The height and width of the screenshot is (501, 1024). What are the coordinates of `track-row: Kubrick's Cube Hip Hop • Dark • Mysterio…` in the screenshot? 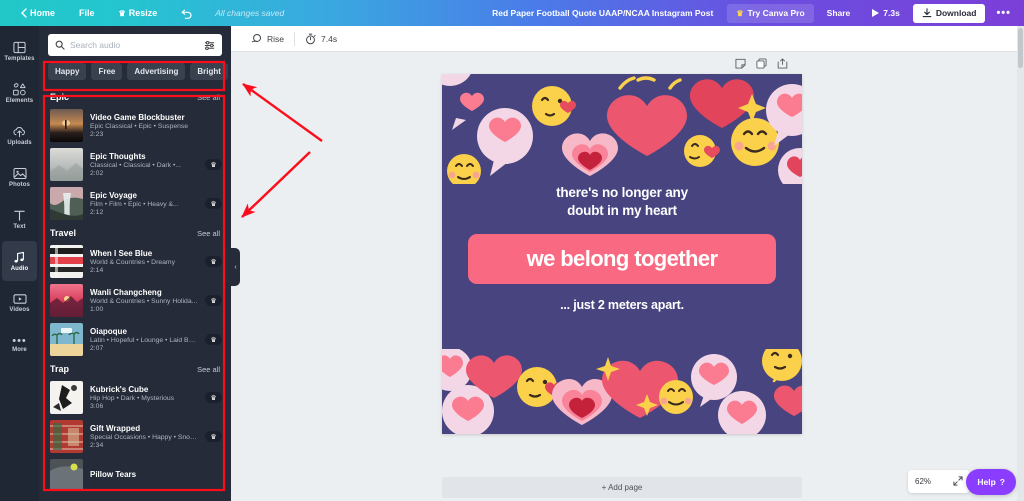 It's located at (135, 397).